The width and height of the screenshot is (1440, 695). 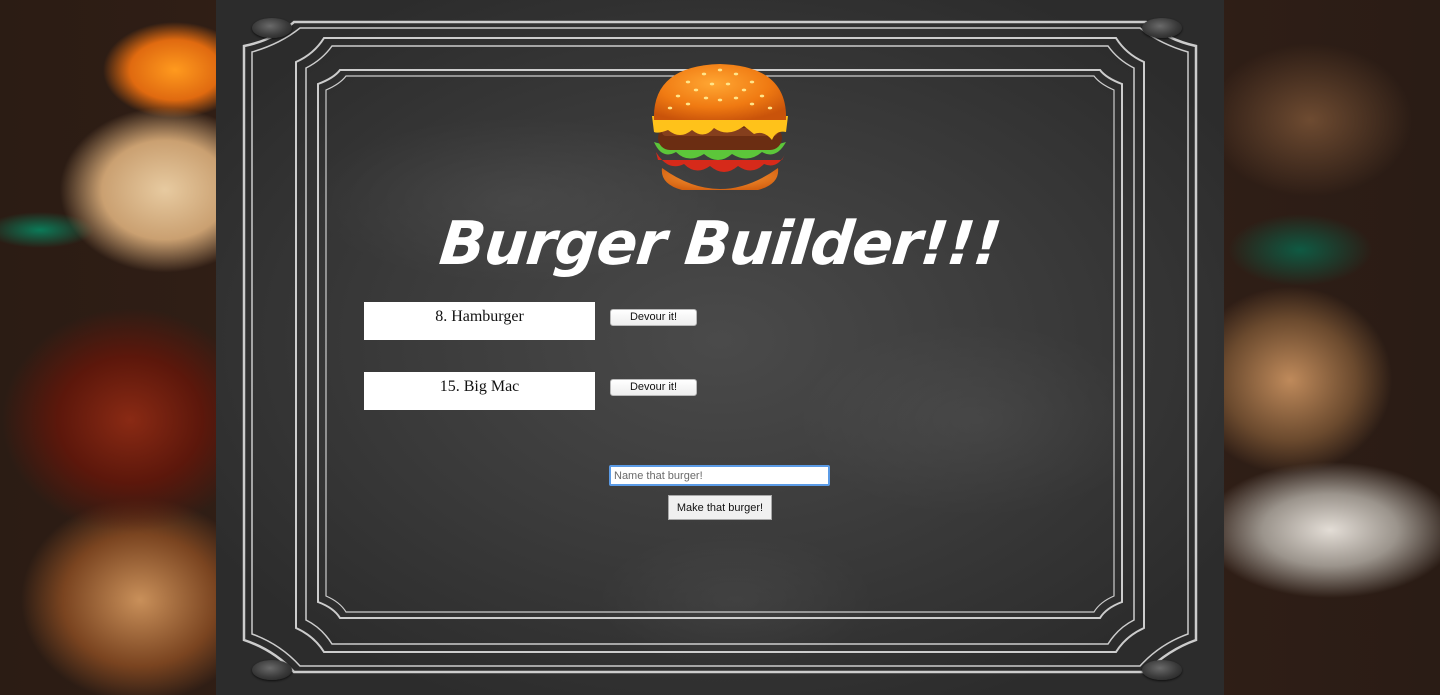 I want to click on hamburger-icon, so click(x=720, y=127).